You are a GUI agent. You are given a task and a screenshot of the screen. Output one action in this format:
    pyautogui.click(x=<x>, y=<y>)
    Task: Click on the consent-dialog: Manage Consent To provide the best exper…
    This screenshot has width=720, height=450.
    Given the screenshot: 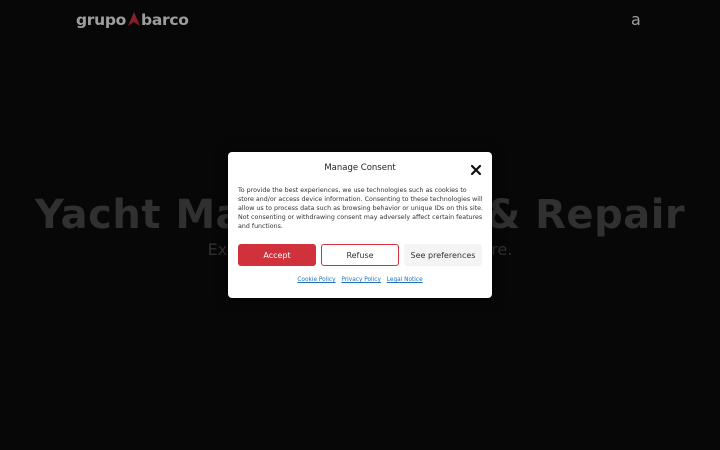 What is the action you would take?
    pyautogui.click(x=360, y=225)
    